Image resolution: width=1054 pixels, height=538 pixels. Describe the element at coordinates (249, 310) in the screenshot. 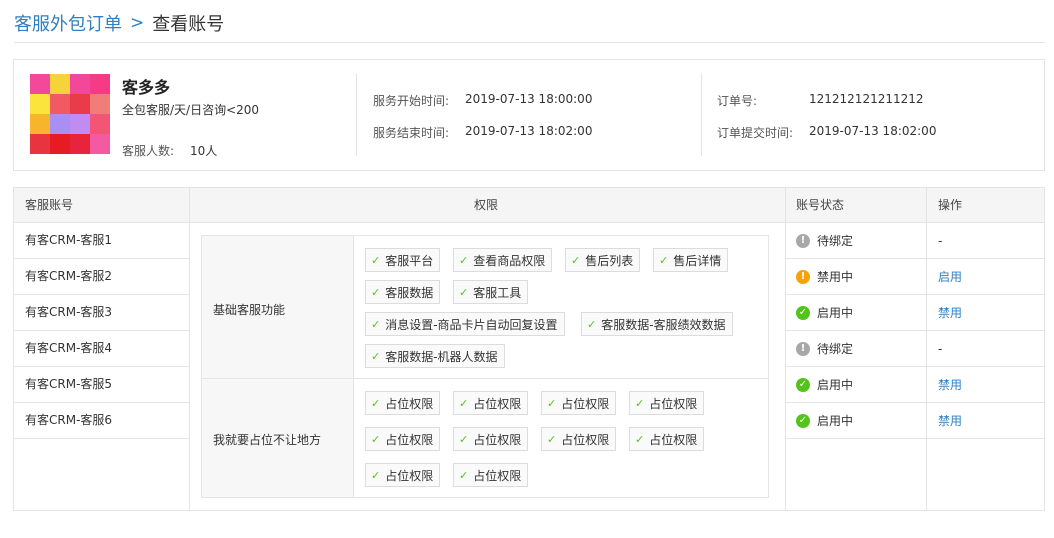

I see `group-name: 基础客服功能` at that location.